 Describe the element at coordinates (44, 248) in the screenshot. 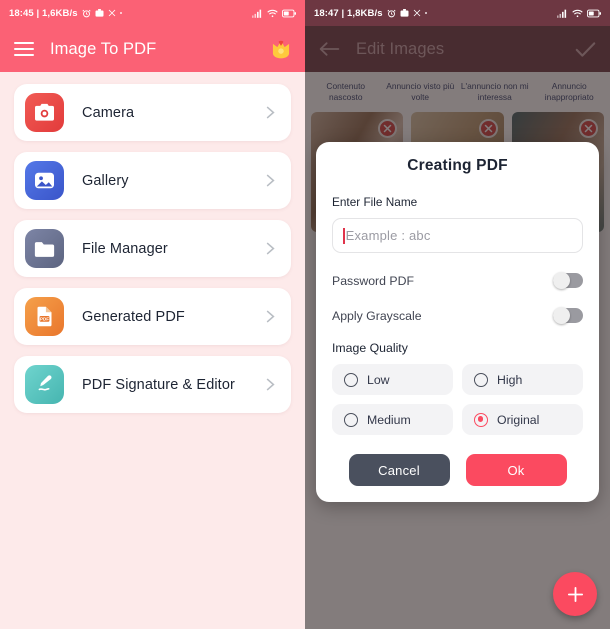

I see `folder-icon` at that location.